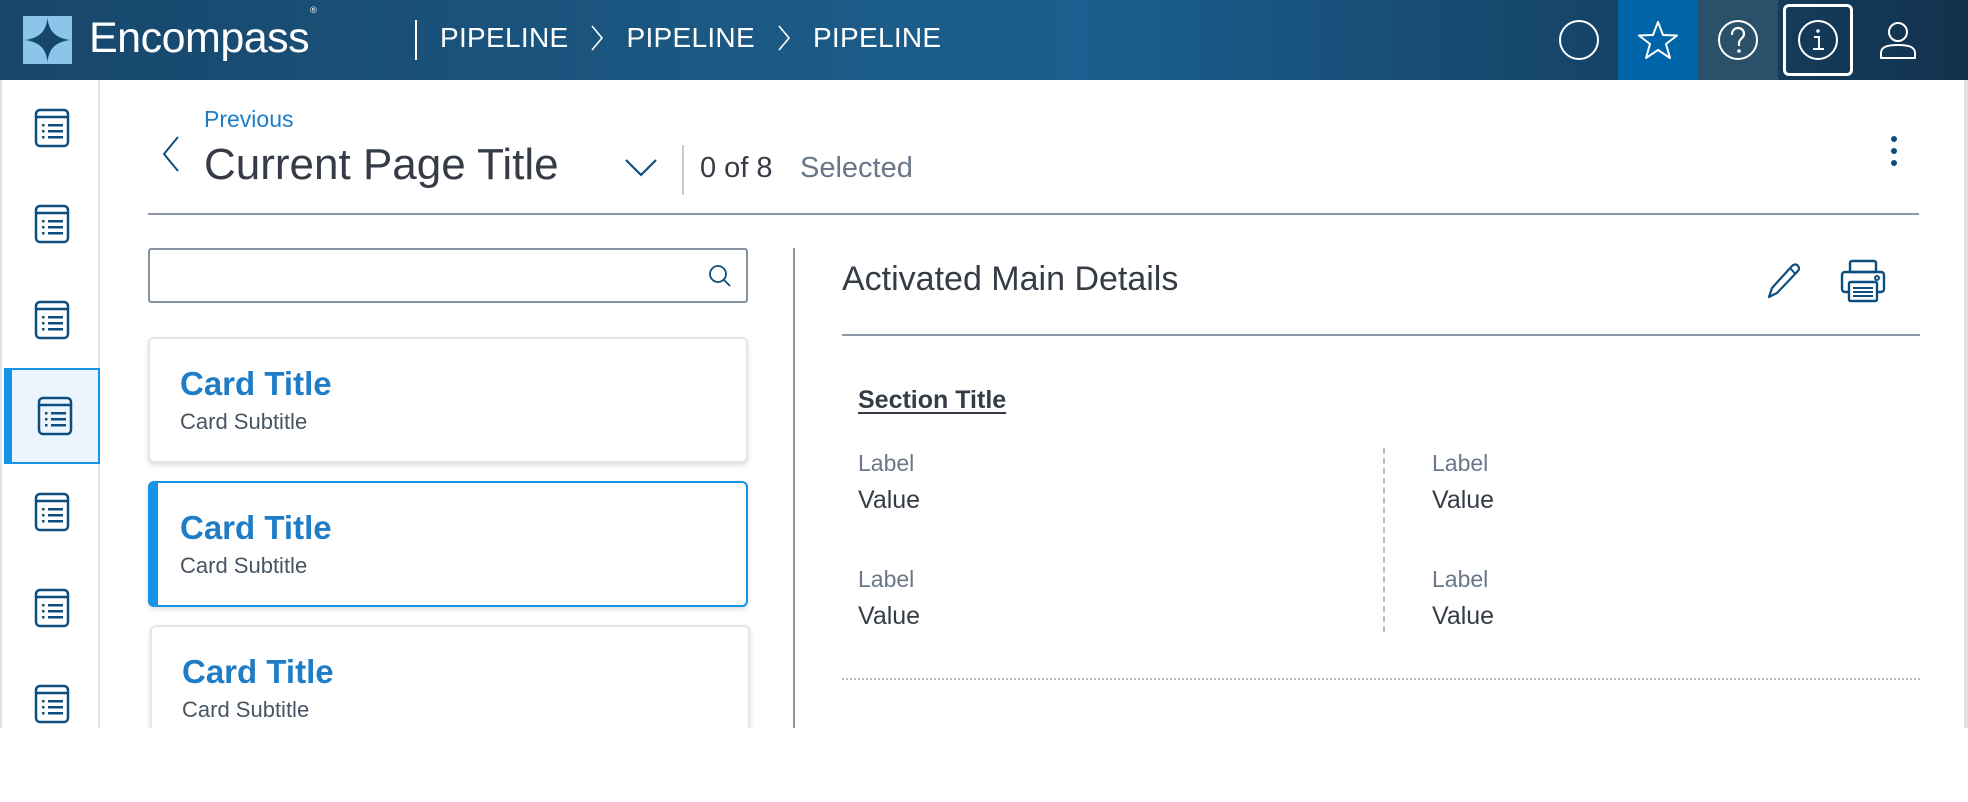  What do you see at coordinates (1863, 281) in the screenshot?
I see `printer-icon` at bounding box center [1863, 281].